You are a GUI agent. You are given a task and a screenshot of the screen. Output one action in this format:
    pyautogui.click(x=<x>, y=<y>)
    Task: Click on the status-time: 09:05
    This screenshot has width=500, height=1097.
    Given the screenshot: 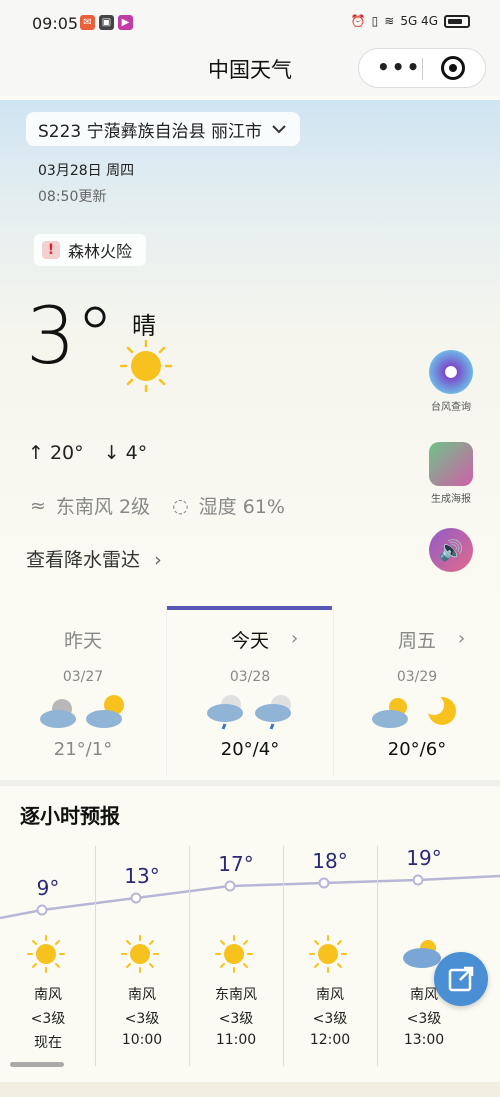 What is the action you would take?
    pyautogui.click(x=55, y=23)
    